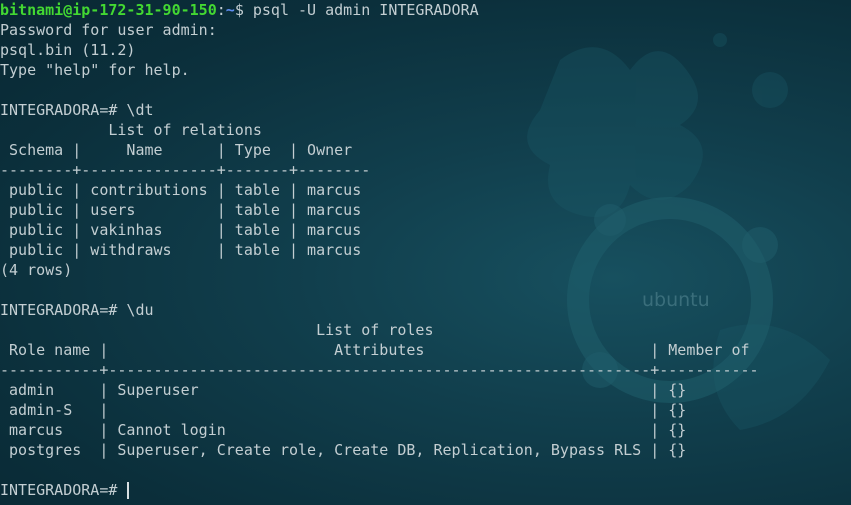  Describe the element at coordinates (243, 10) in the screenshot. I see `prompt-symbol: $` at that location.